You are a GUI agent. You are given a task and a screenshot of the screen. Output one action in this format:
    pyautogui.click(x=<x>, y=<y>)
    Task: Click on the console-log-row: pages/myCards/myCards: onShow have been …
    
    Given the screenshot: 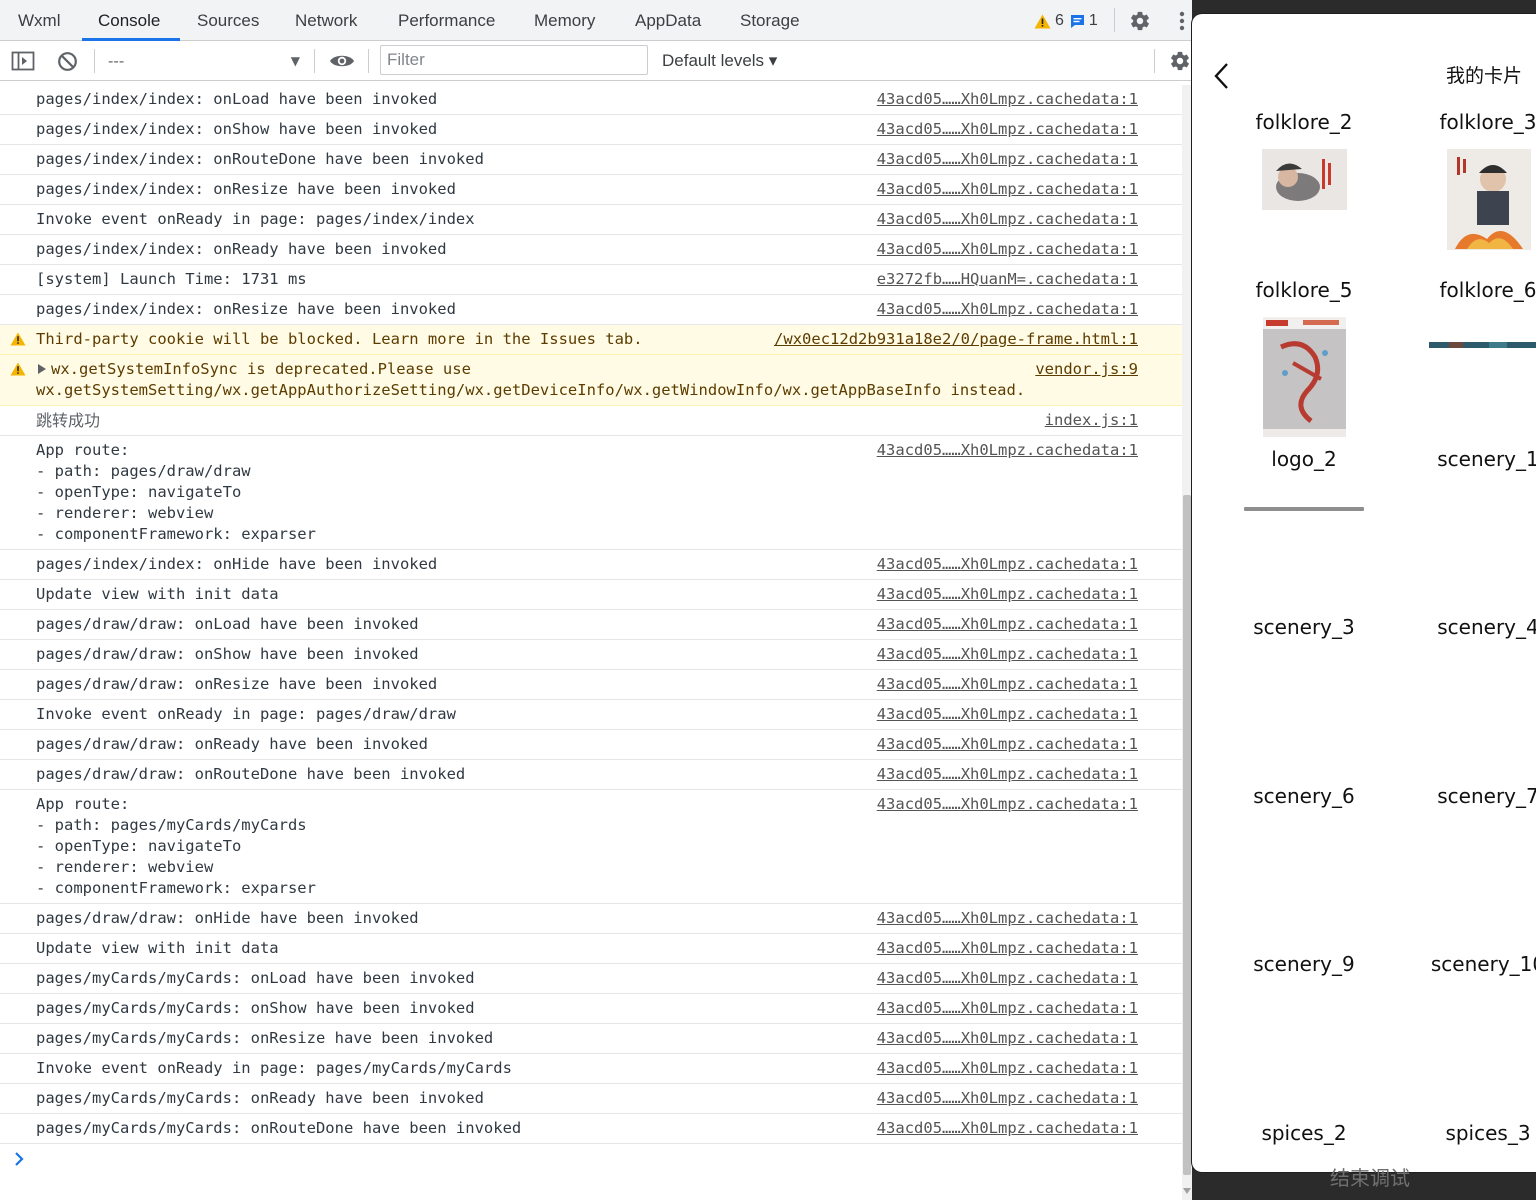 What is the action you would take?
    pyautogui.click(x=591, y=1009)
    